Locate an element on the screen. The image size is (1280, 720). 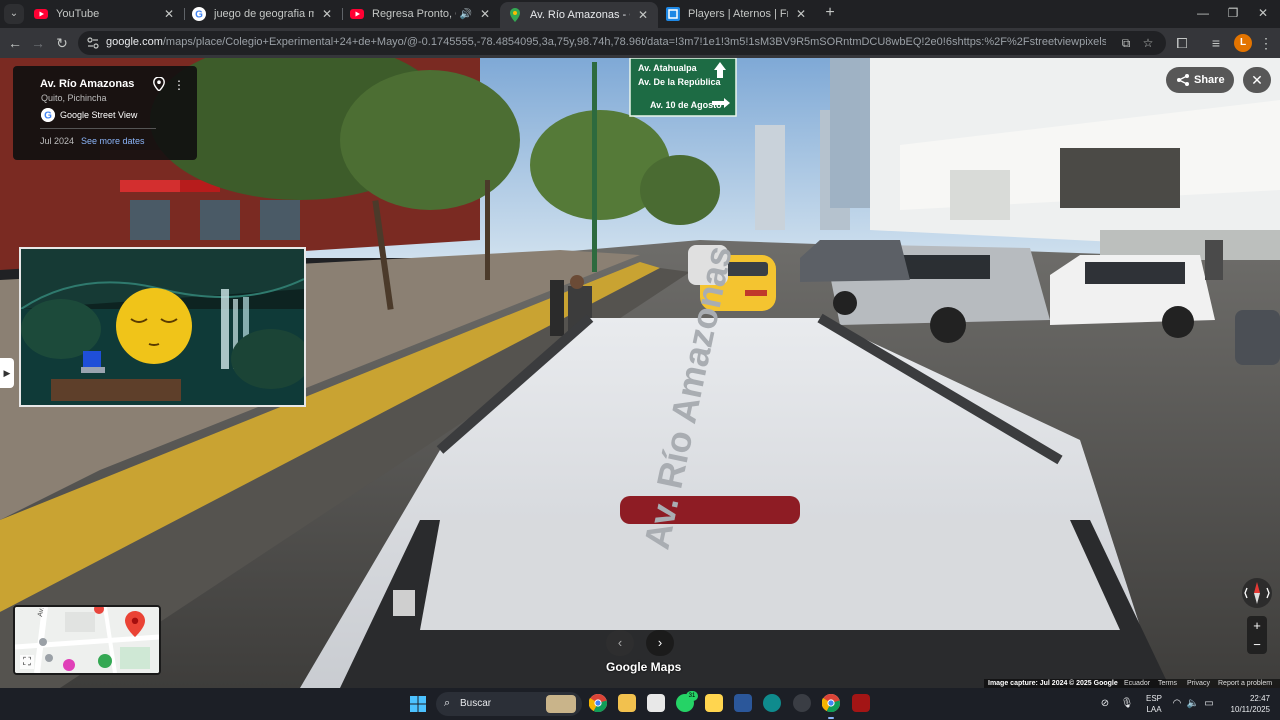
speaker-icon: 🔊 is located at coordinates (466, 14).